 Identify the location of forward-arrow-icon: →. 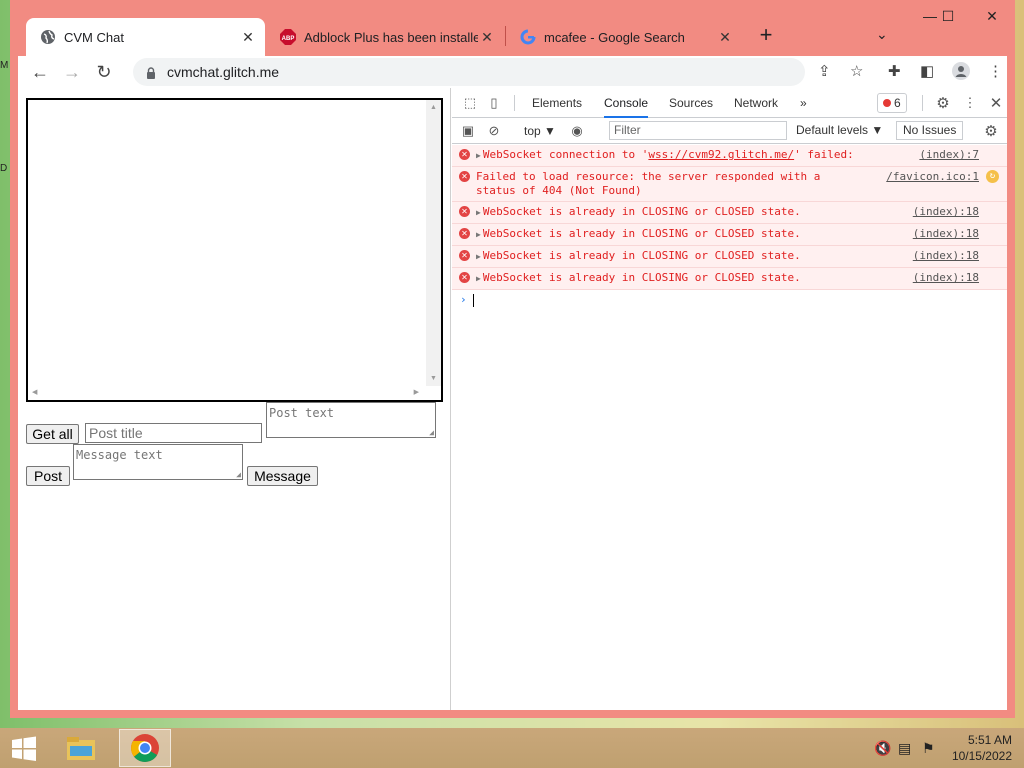
(72, 72).